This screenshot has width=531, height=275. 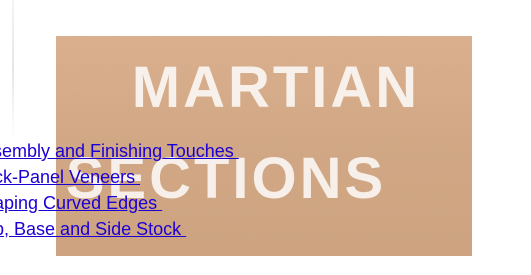 I want to click on frame-divider, so click(x=13, y=70).